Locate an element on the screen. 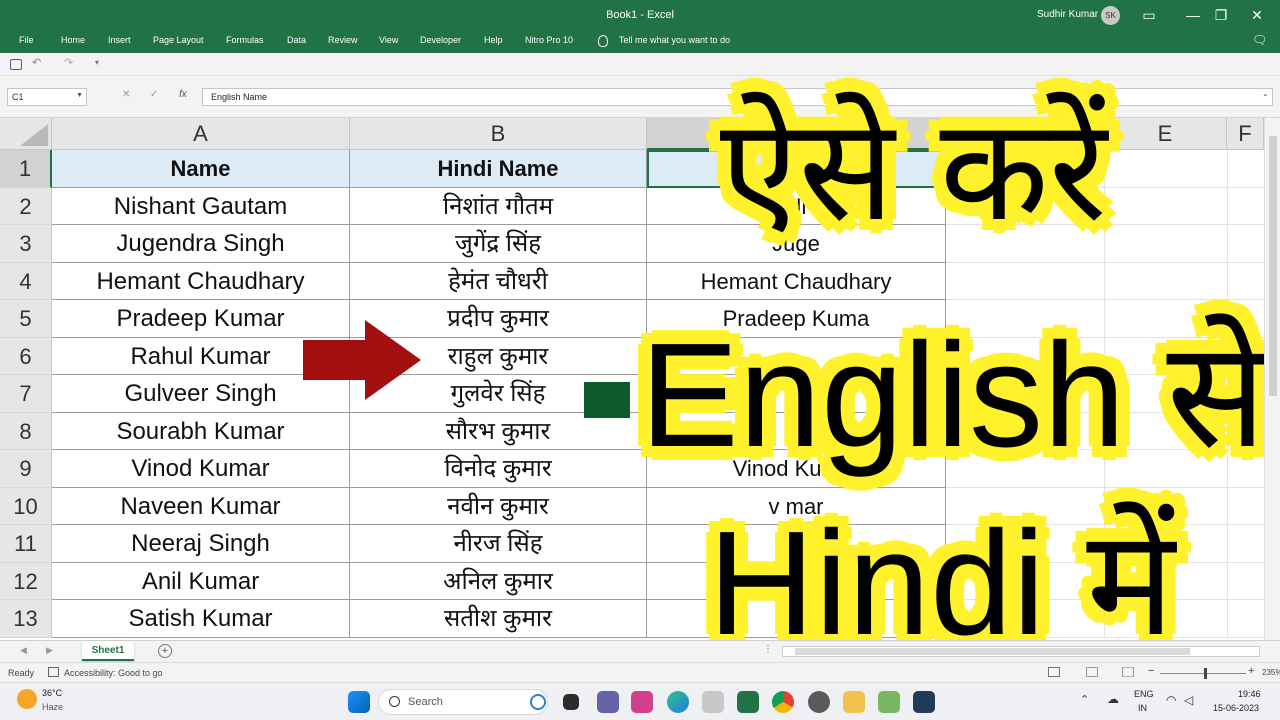  vertical-scroll-thumb is located at coordinates (1273, 266).